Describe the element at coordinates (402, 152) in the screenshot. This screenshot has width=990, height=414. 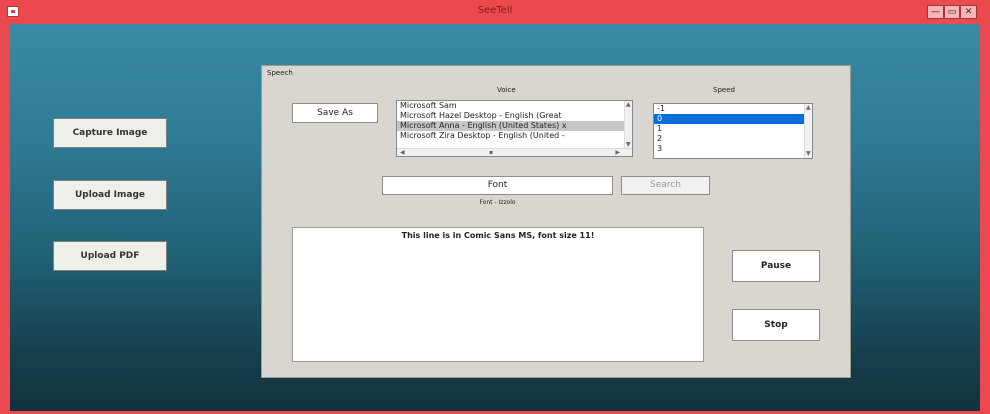
I see `scroll-left-icon: ◀` at that location.